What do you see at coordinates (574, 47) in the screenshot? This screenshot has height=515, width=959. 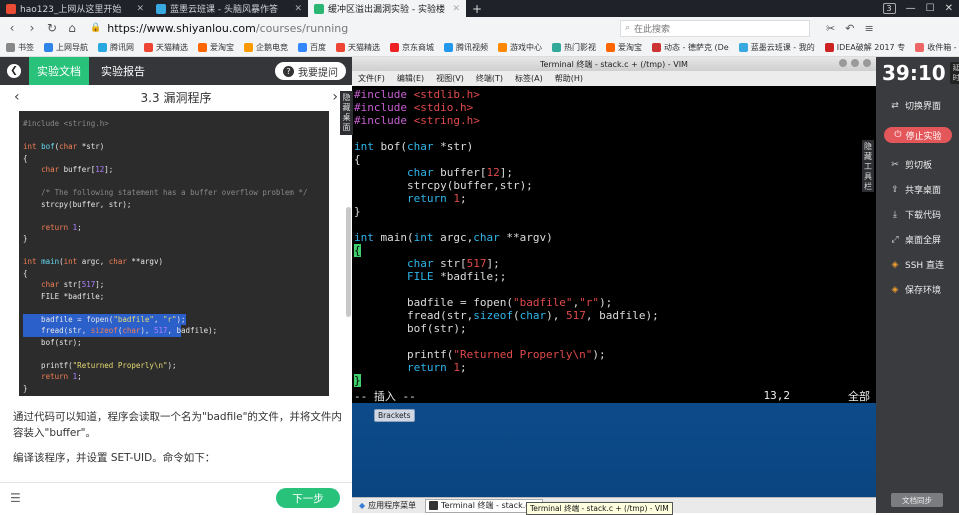 I see `bookmark-item: 热门影视` at bounding box center [574, 47].